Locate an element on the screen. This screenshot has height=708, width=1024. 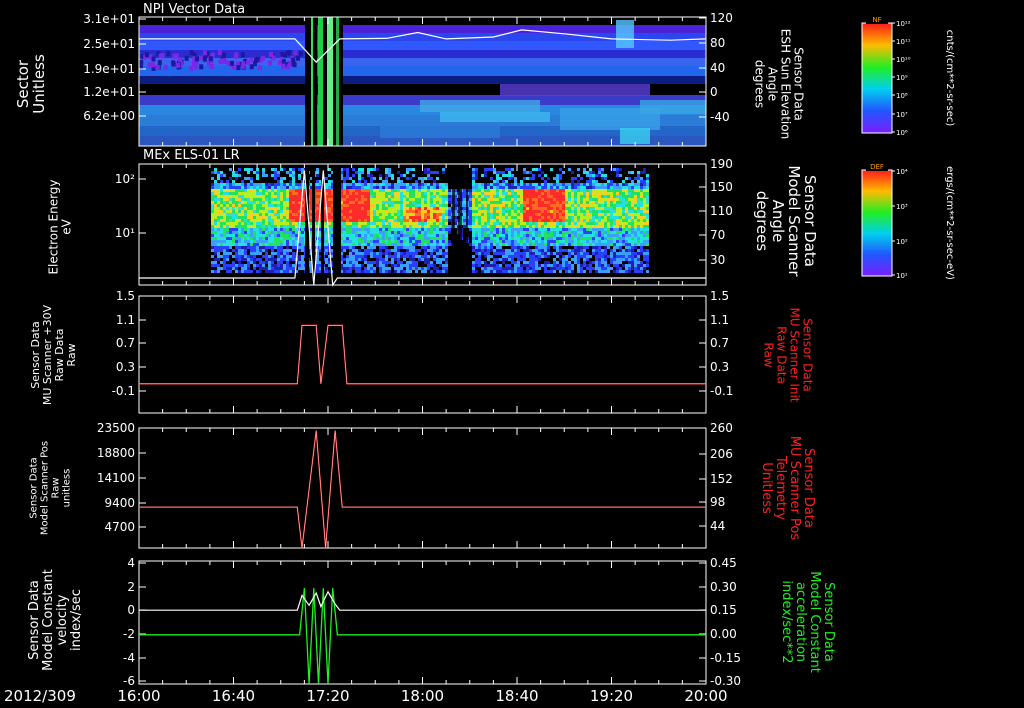
right-ytick-label: 0.7 is located at coordinates (719, 343).